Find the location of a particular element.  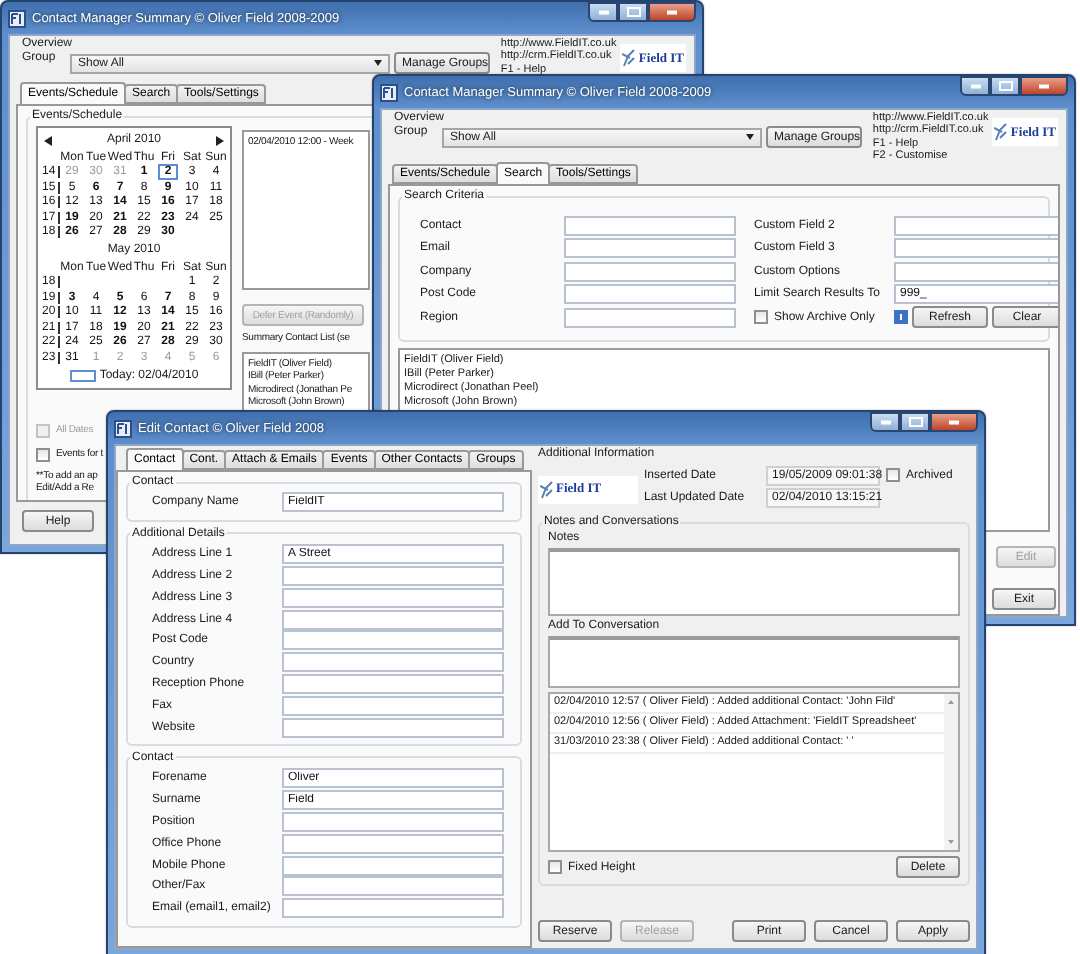

scrollbar is located at coordinates (951, 772).